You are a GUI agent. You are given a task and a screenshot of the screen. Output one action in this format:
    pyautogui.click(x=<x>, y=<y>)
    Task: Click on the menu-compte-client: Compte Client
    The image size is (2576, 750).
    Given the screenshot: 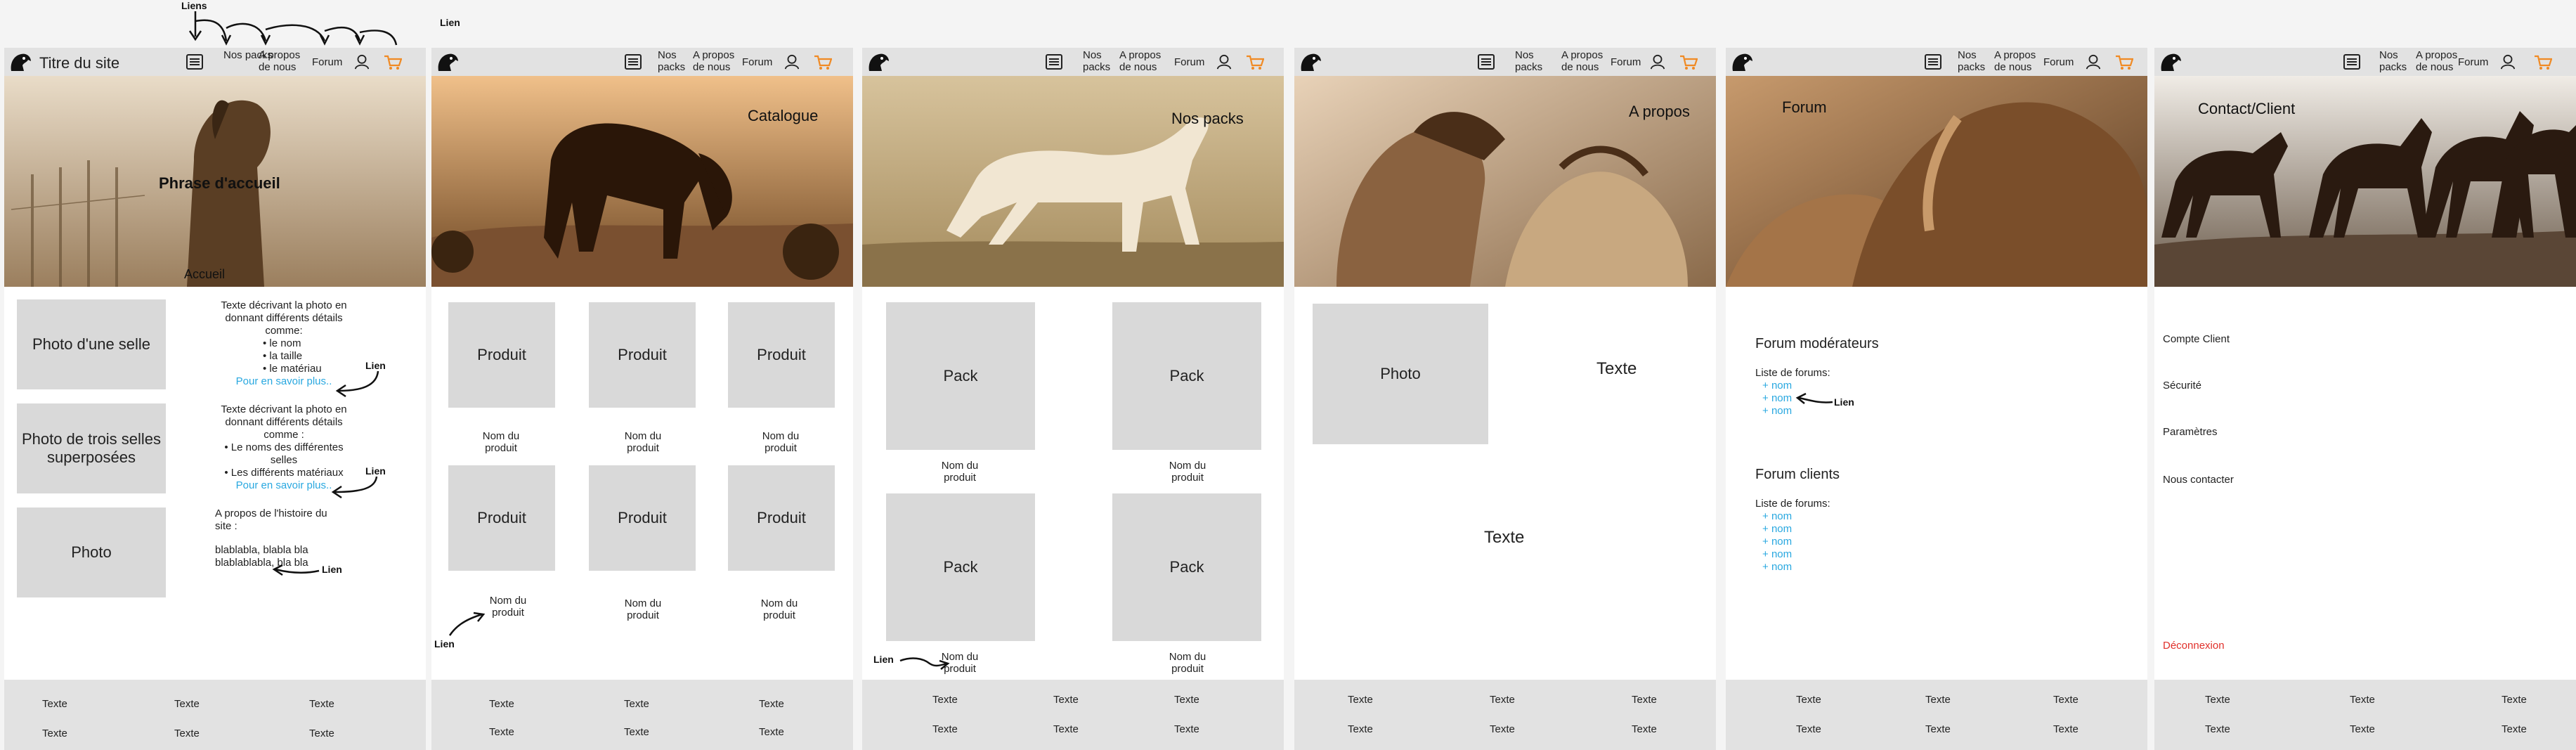 What is the action you would take?
    pyautogui.click(x=2196, y=339)
    